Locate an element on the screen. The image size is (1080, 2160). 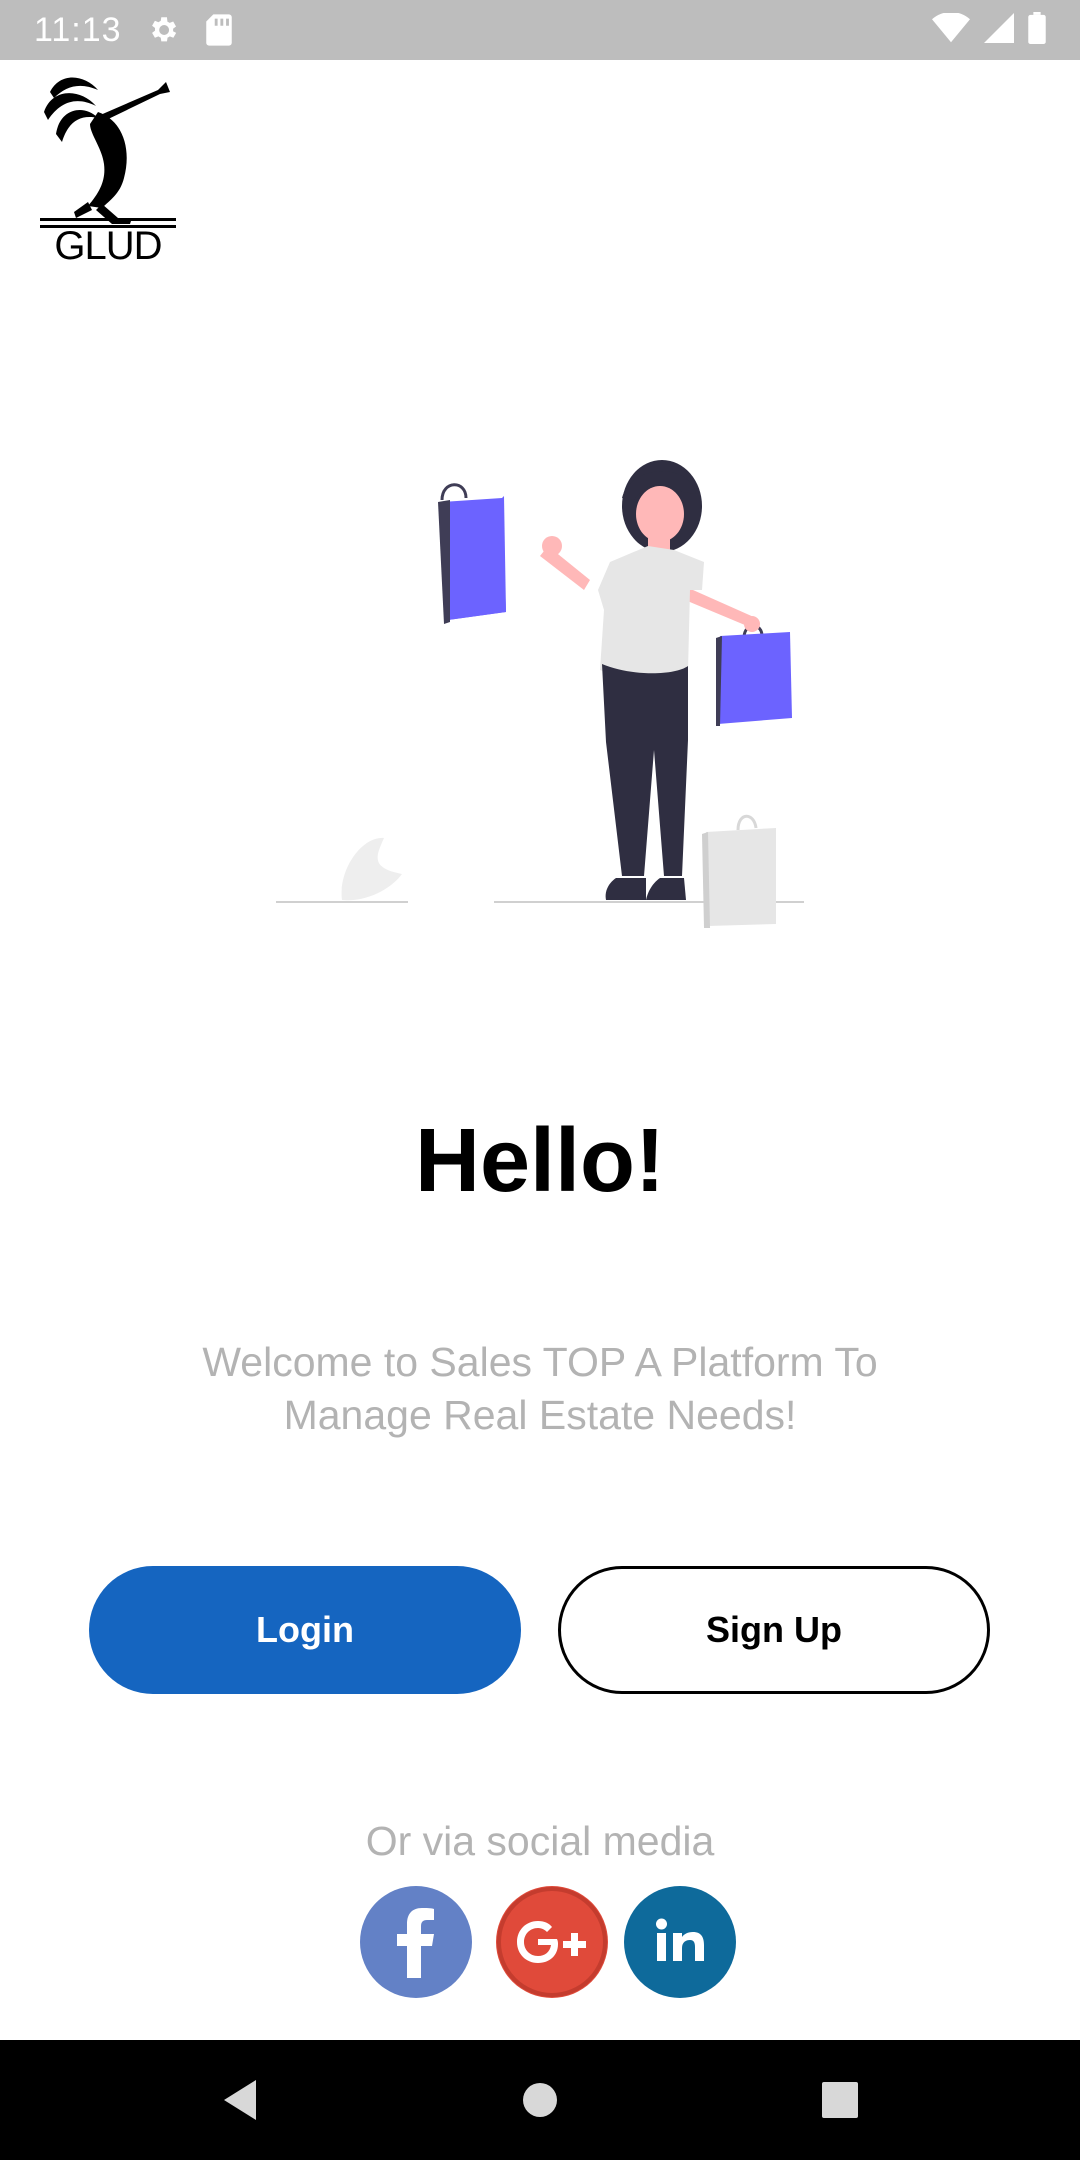
sd-card-icon is located at coordinates (219, 30).